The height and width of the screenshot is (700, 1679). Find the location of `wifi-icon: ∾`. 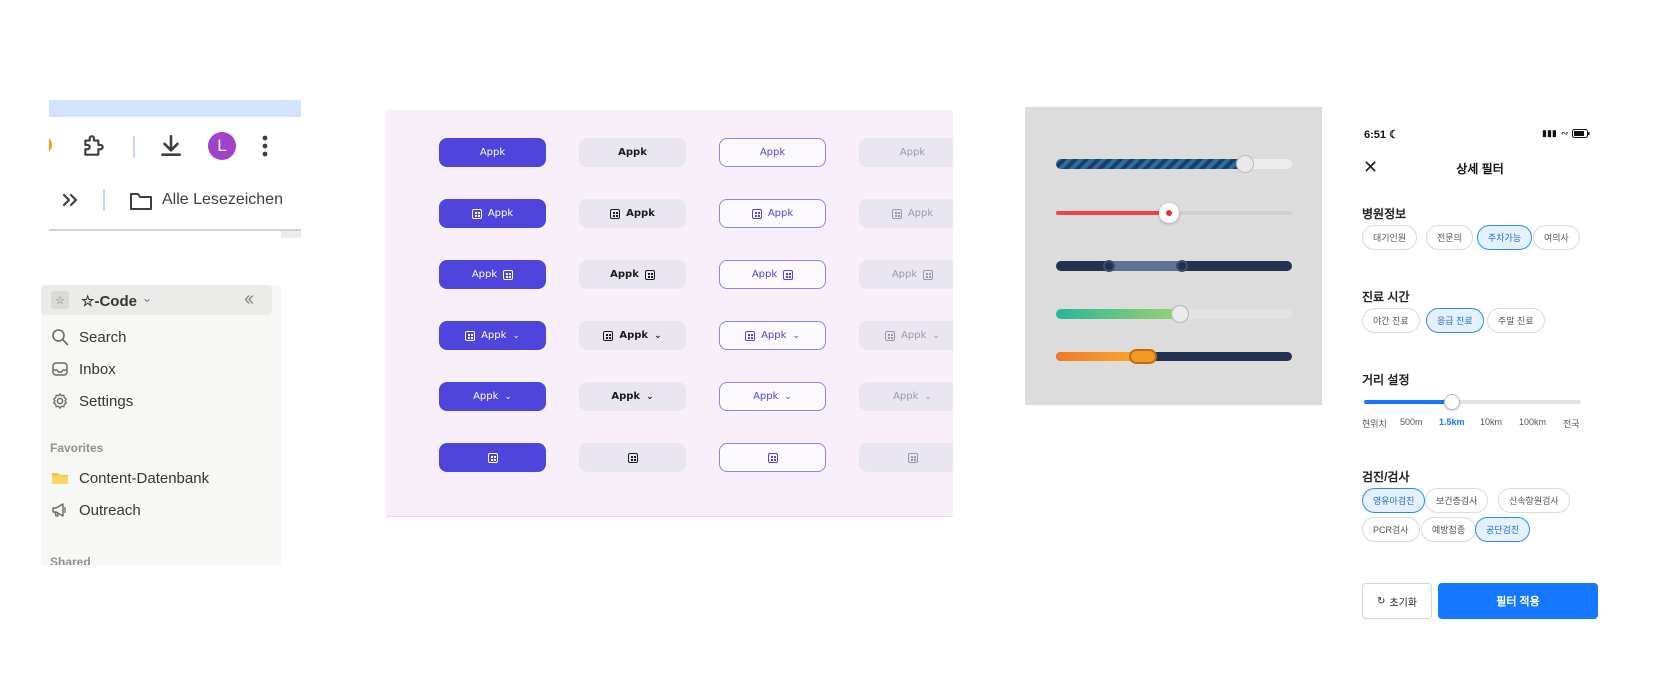

wifi-icon: ∾ is located at coordinates (1564, 133).